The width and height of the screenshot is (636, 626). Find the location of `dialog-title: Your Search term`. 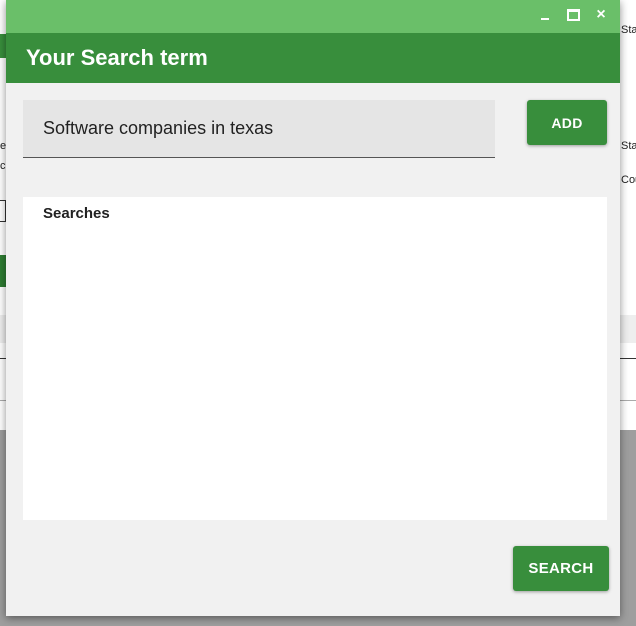

dialog-title: Your Search term is located at coordinates (117, 57).